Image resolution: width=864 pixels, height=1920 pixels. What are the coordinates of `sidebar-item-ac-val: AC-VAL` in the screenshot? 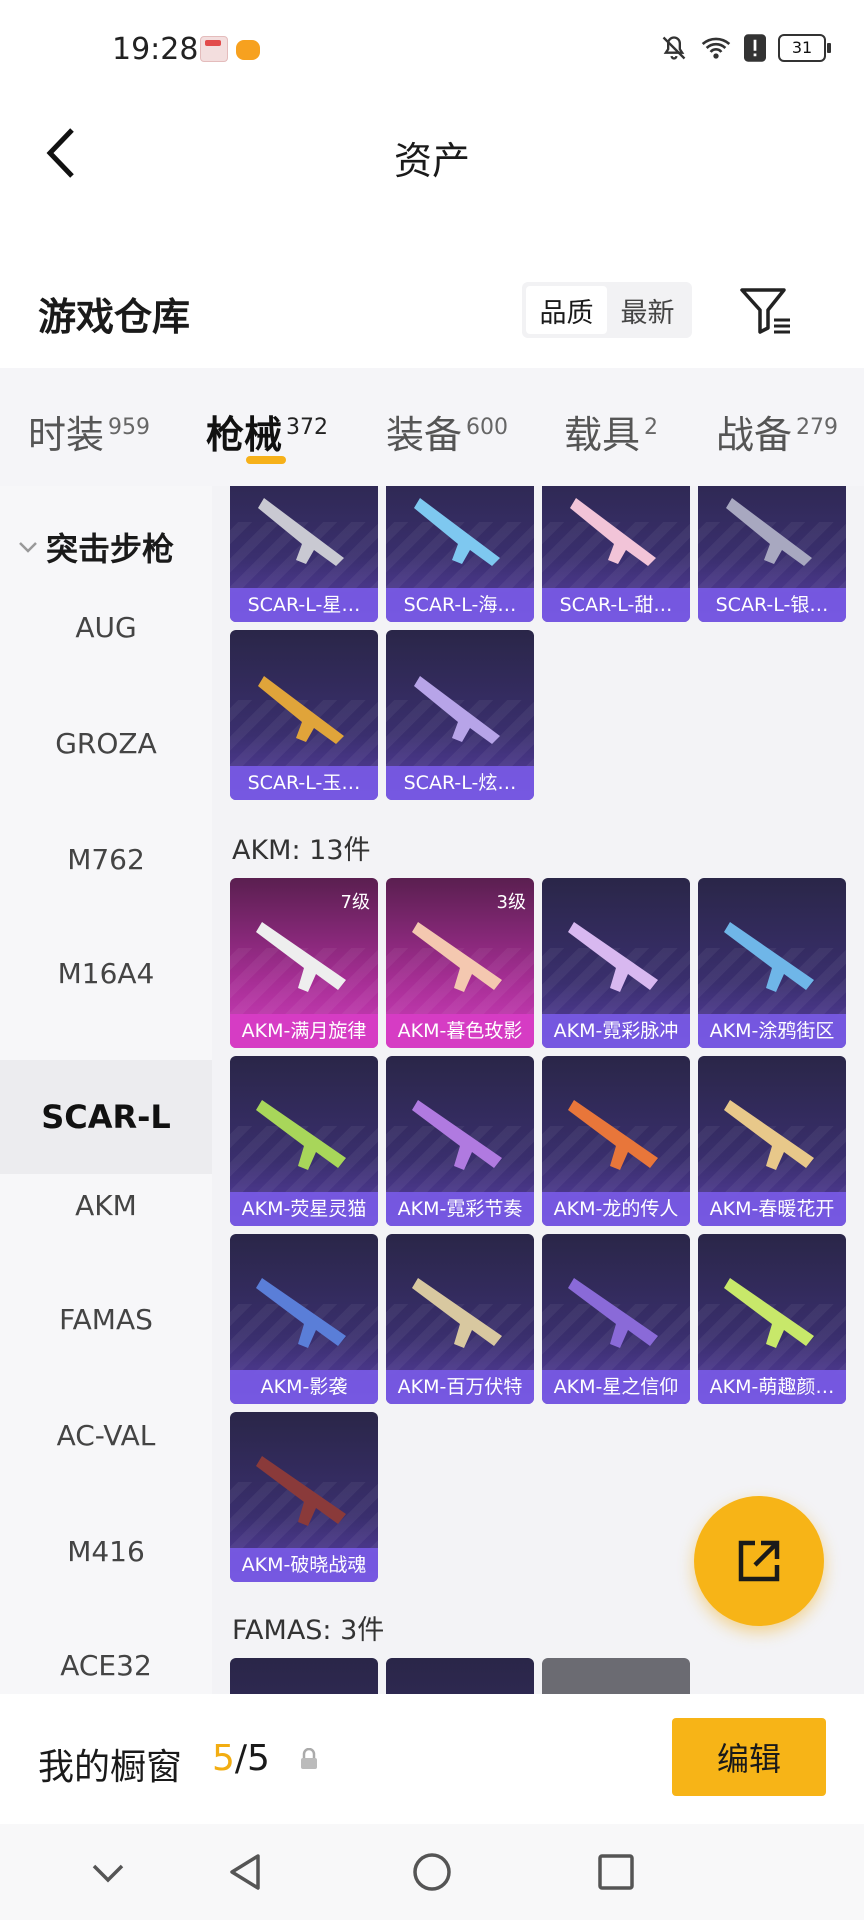 It's located at (106, 1435).